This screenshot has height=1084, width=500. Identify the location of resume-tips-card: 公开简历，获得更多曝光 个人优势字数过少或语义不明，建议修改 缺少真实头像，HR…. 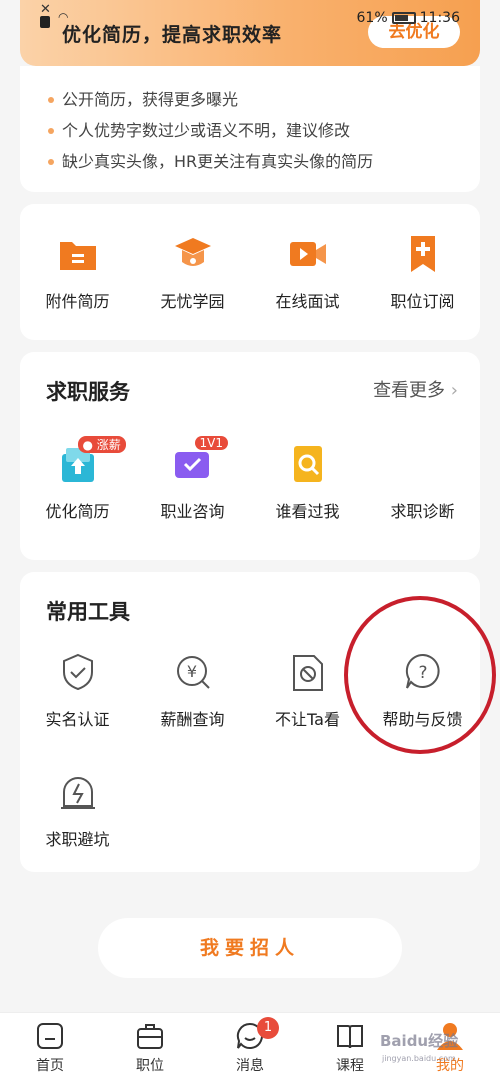
(250, 129).